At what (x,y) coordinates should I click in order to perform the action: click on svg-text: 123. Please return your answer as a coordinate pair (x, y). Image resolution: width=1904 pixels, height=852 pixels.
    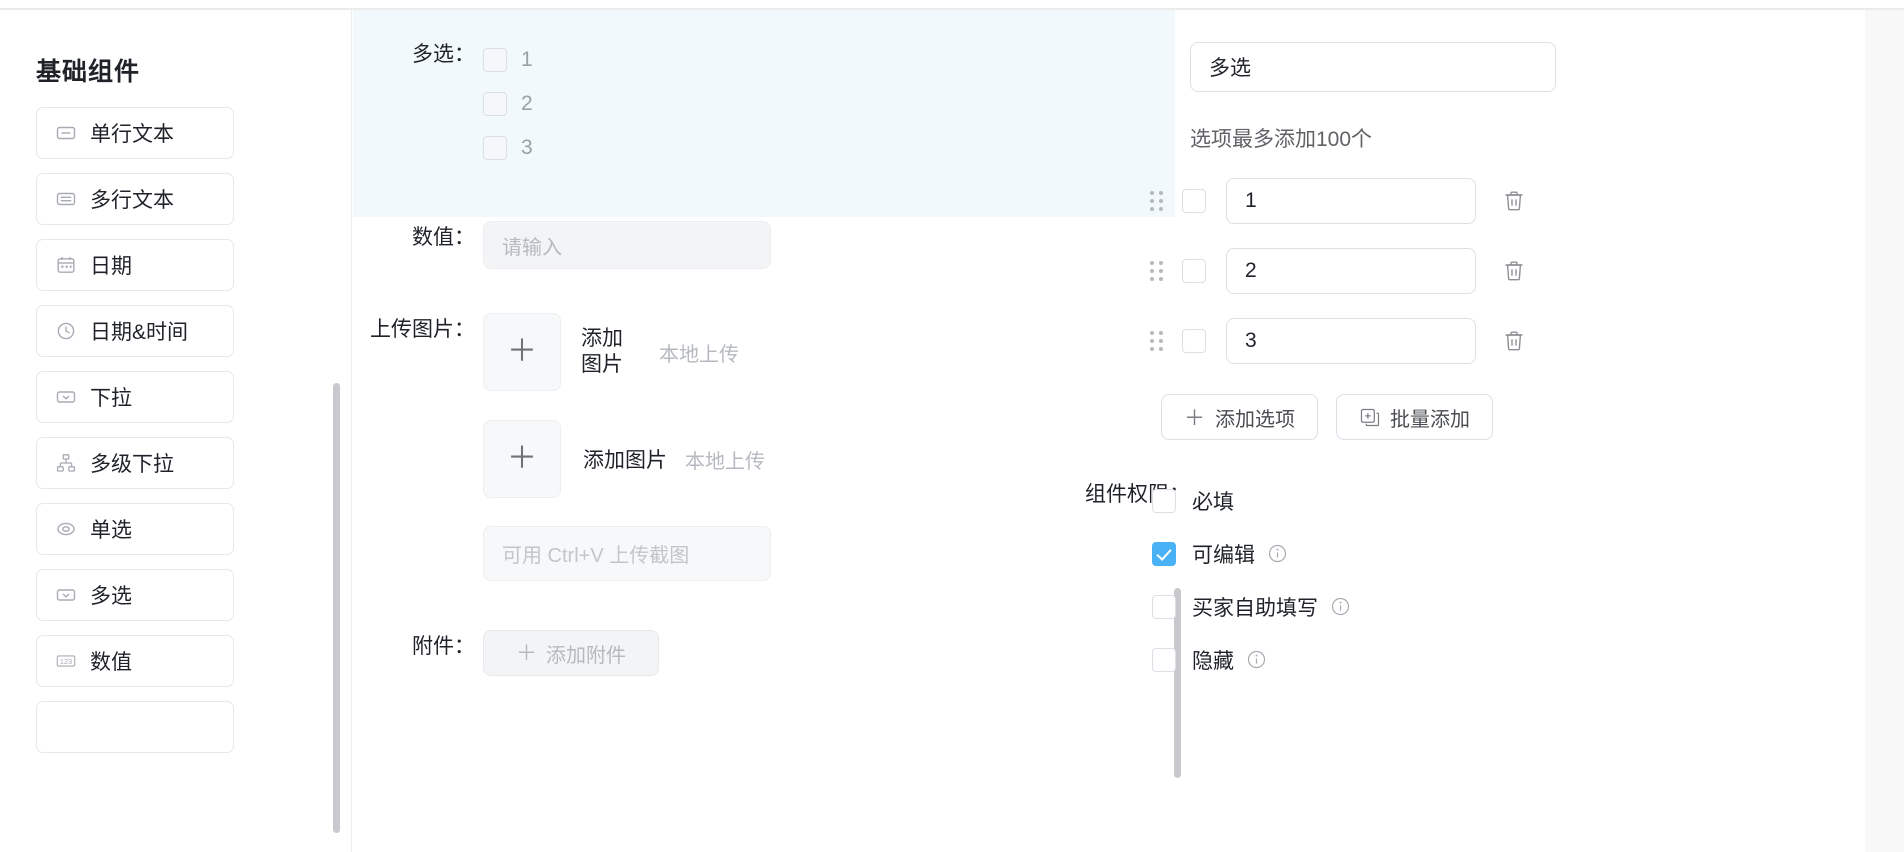
    Looking at the image, I should click on (66, 661).